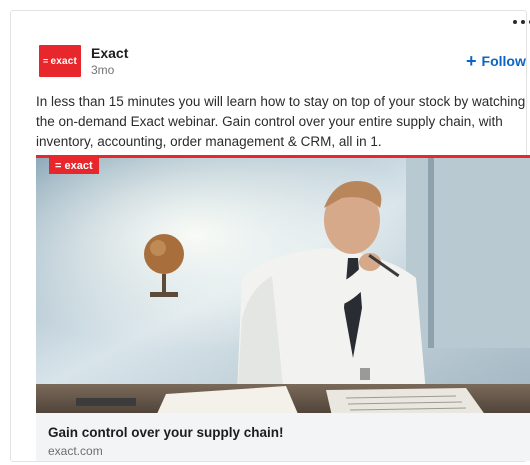 The image size is (530, 465). I want to click on follow-button: + Follow, so click(496, 61).